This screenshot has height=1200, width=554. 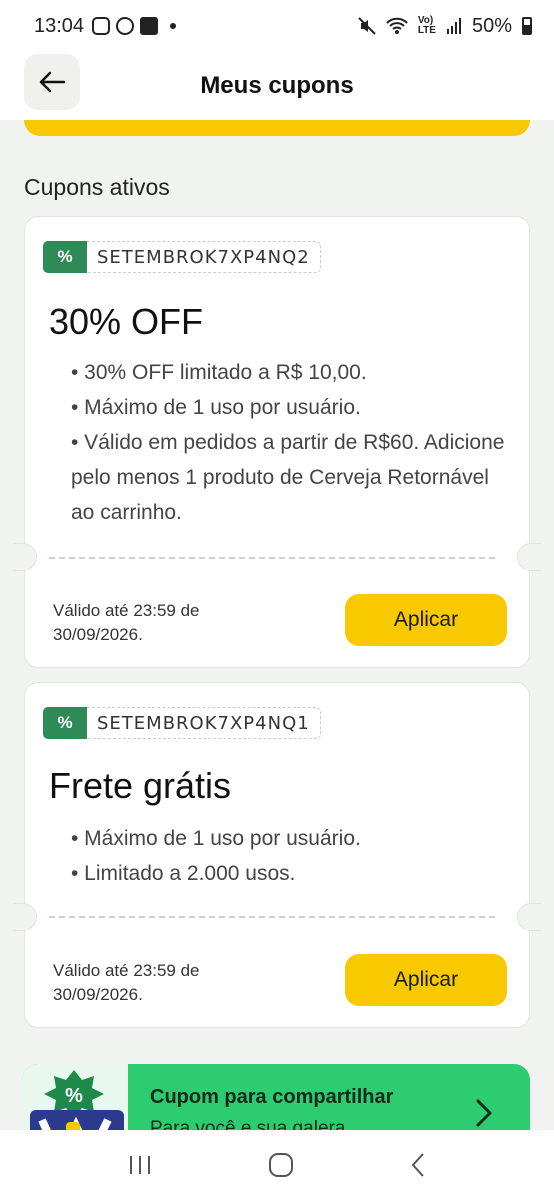 What do you see at coordinates (367, 26) in the screenshot?
I see `mute-icon` at bounding box center [367, 26].